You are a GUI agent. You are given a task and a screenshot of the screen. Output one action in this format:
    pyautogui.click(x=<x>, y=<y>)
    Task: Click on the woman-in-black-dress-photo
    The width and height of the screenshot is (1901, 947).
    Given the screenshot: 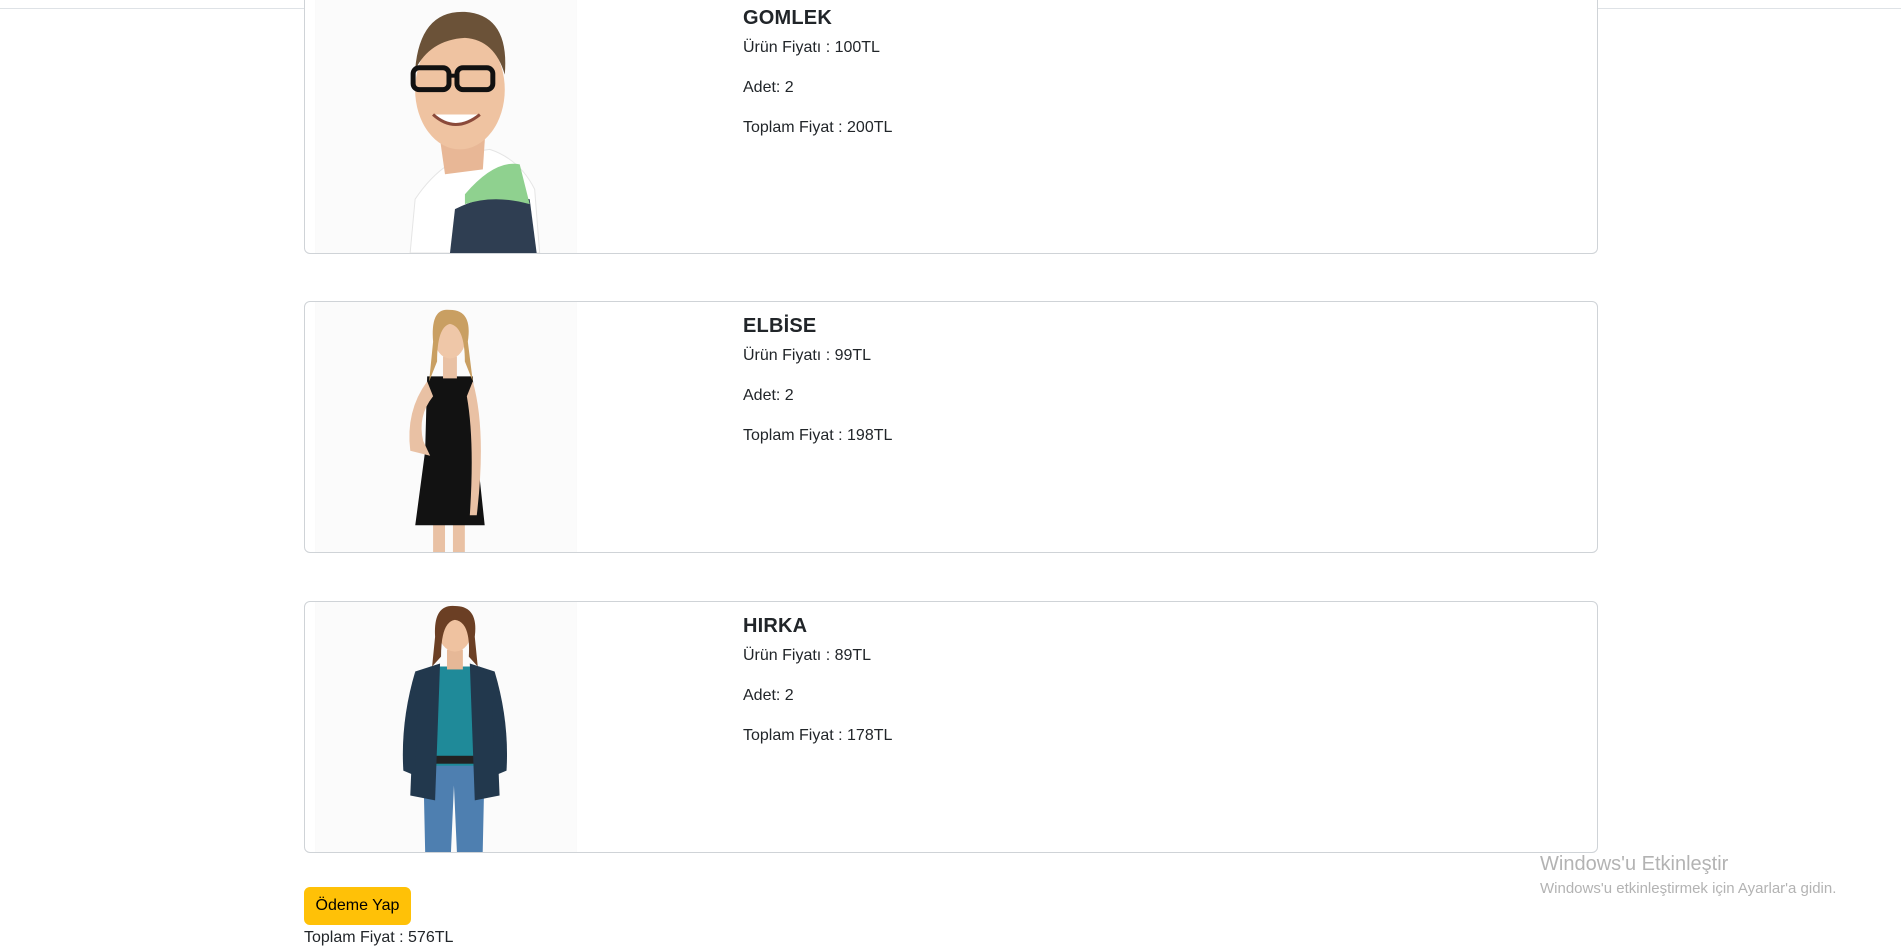 What is the action you would take?
    pyautogui.click(x=446, y=427)
    